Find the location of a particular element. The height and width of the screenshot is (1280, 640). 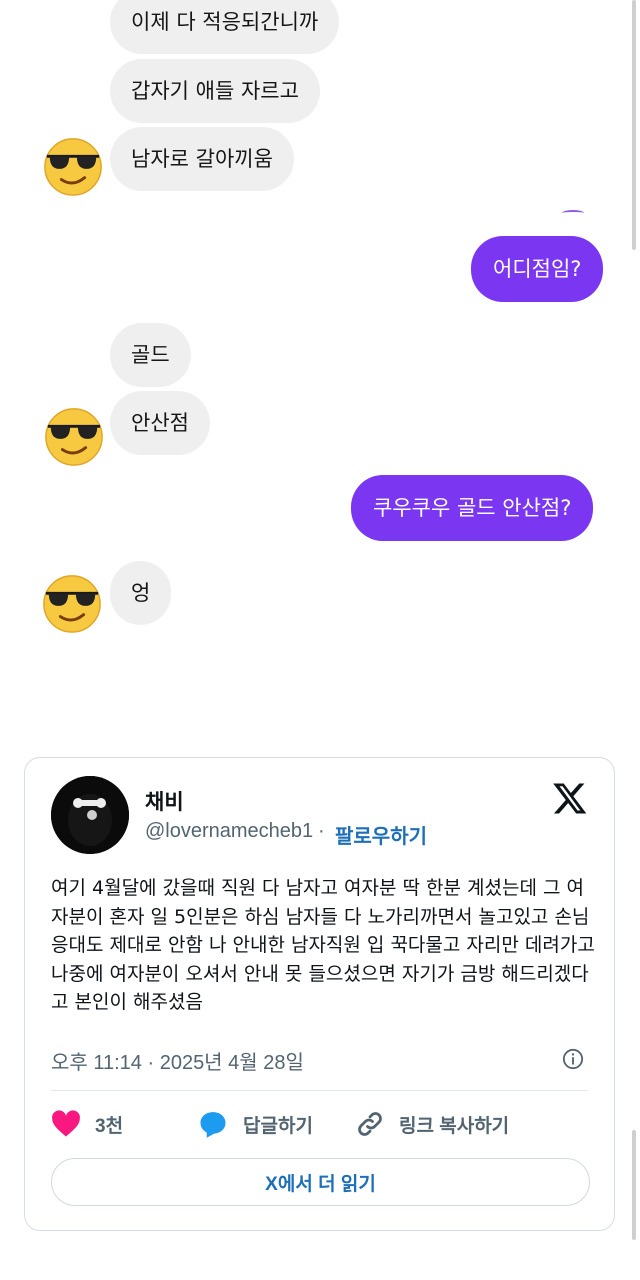

reply-button: 답글하기 is located at coordinates (255, 1124).